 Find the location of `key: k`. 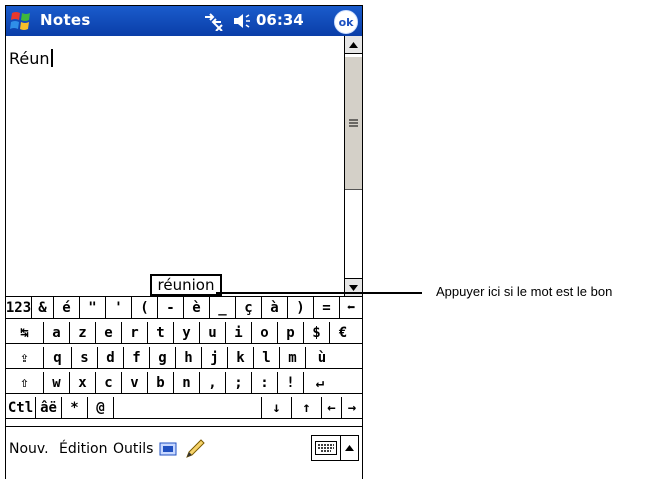

key: k is located at coordinates (241, 357).